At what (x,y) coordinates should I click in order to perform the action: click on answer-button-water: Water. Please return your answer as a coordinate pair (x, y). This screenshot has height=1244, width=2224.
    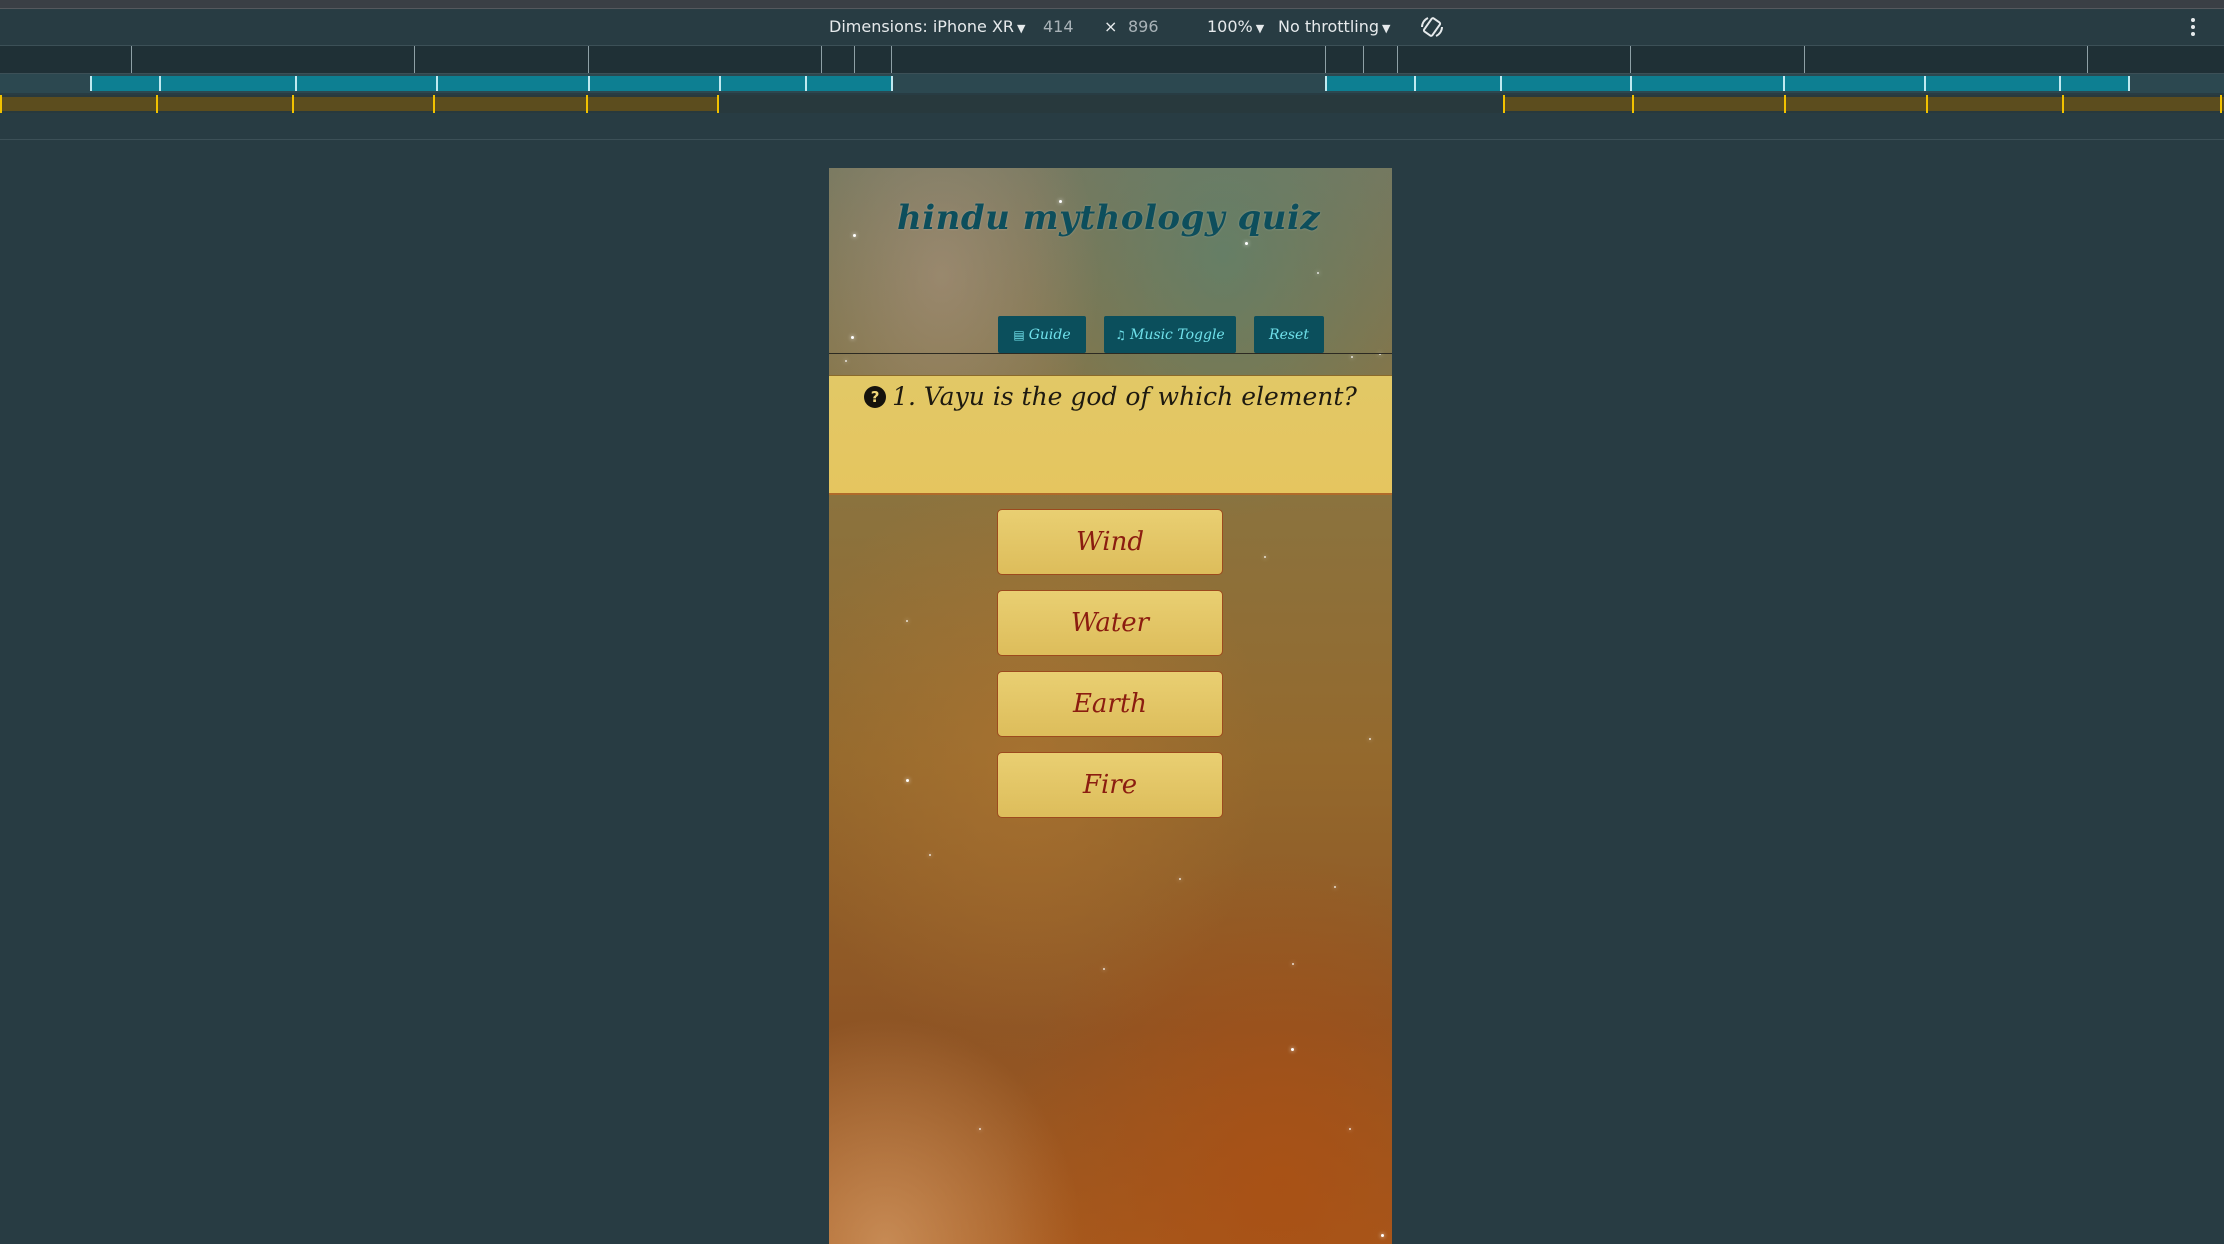
    Looking at the image, I should click on (1110, 623).